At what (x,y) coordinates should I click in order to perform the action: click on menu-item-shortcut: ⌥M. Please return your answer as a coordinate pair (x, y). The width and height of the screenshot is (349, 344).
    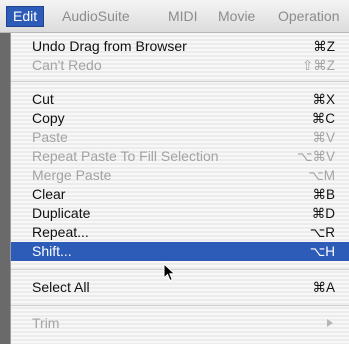
    Looking at the image, I should click on (321, 175).